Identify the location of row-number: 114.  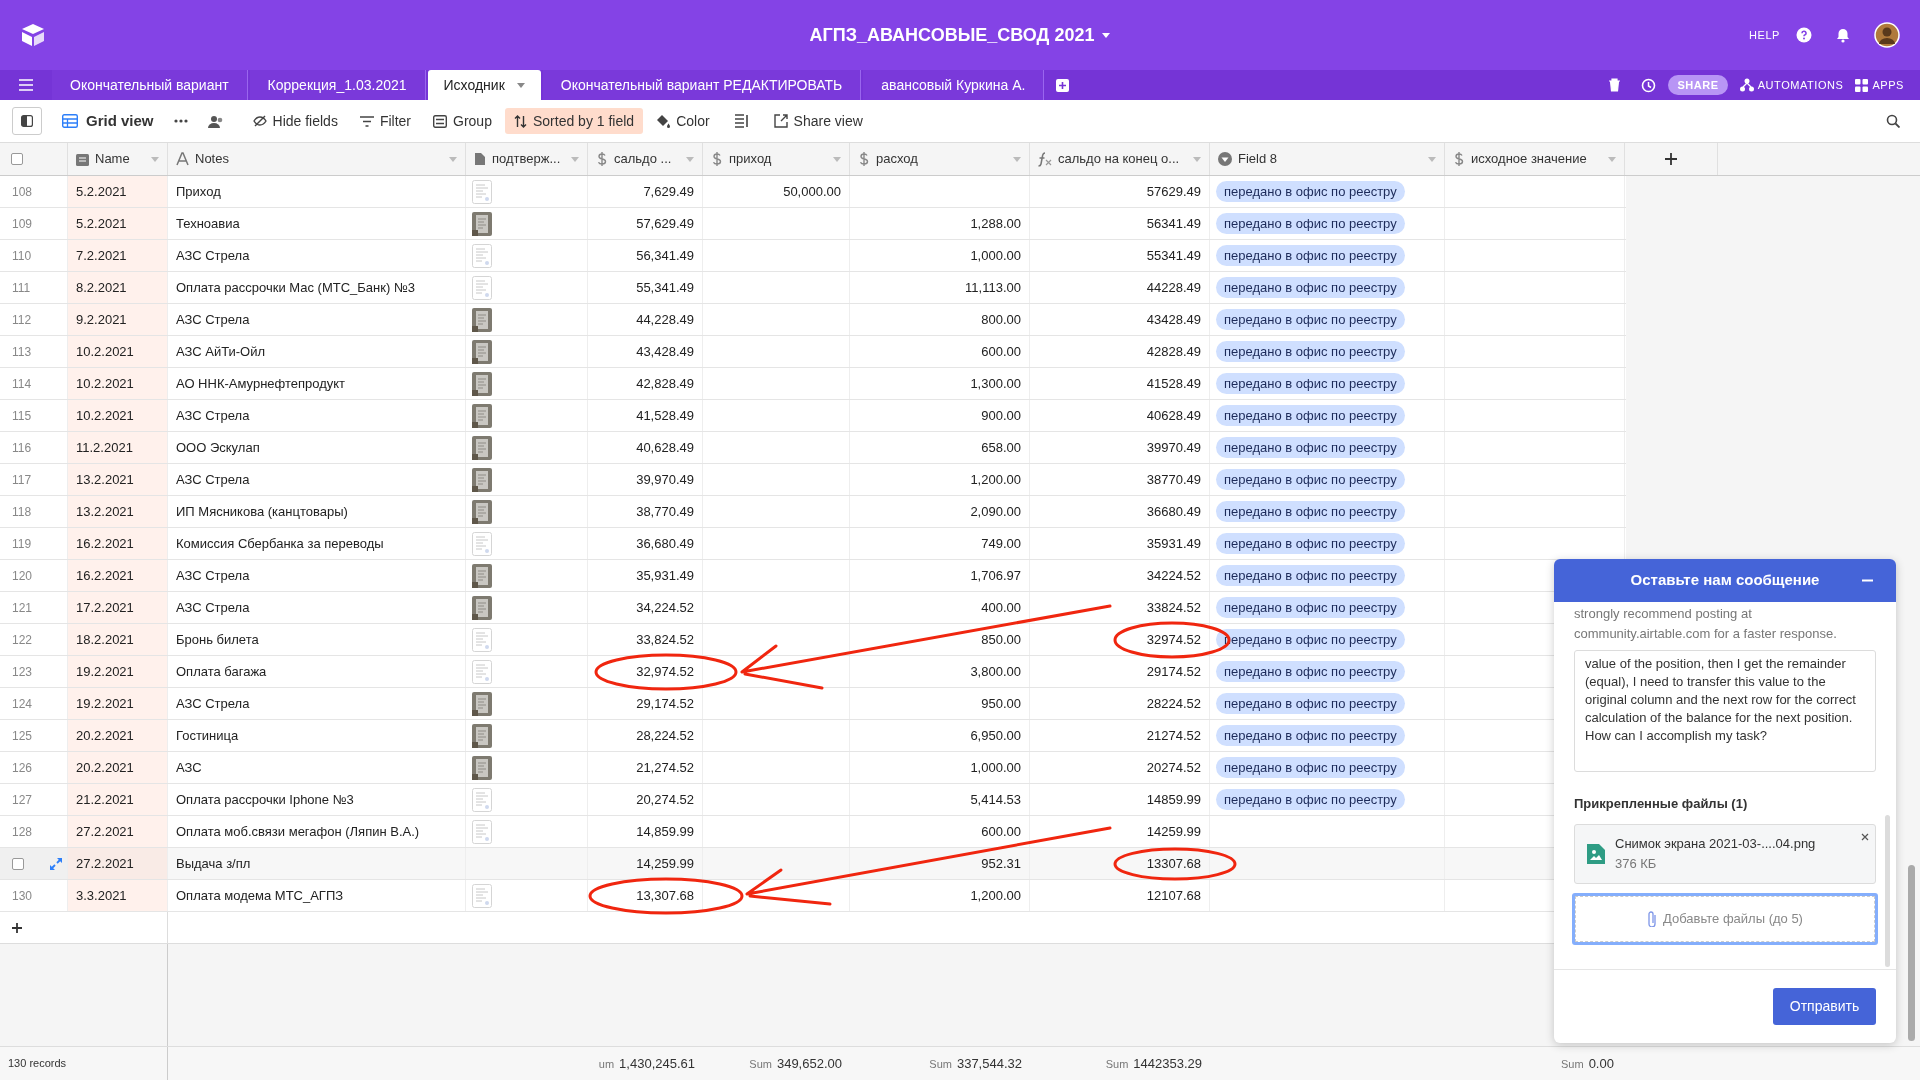
(22, 384).